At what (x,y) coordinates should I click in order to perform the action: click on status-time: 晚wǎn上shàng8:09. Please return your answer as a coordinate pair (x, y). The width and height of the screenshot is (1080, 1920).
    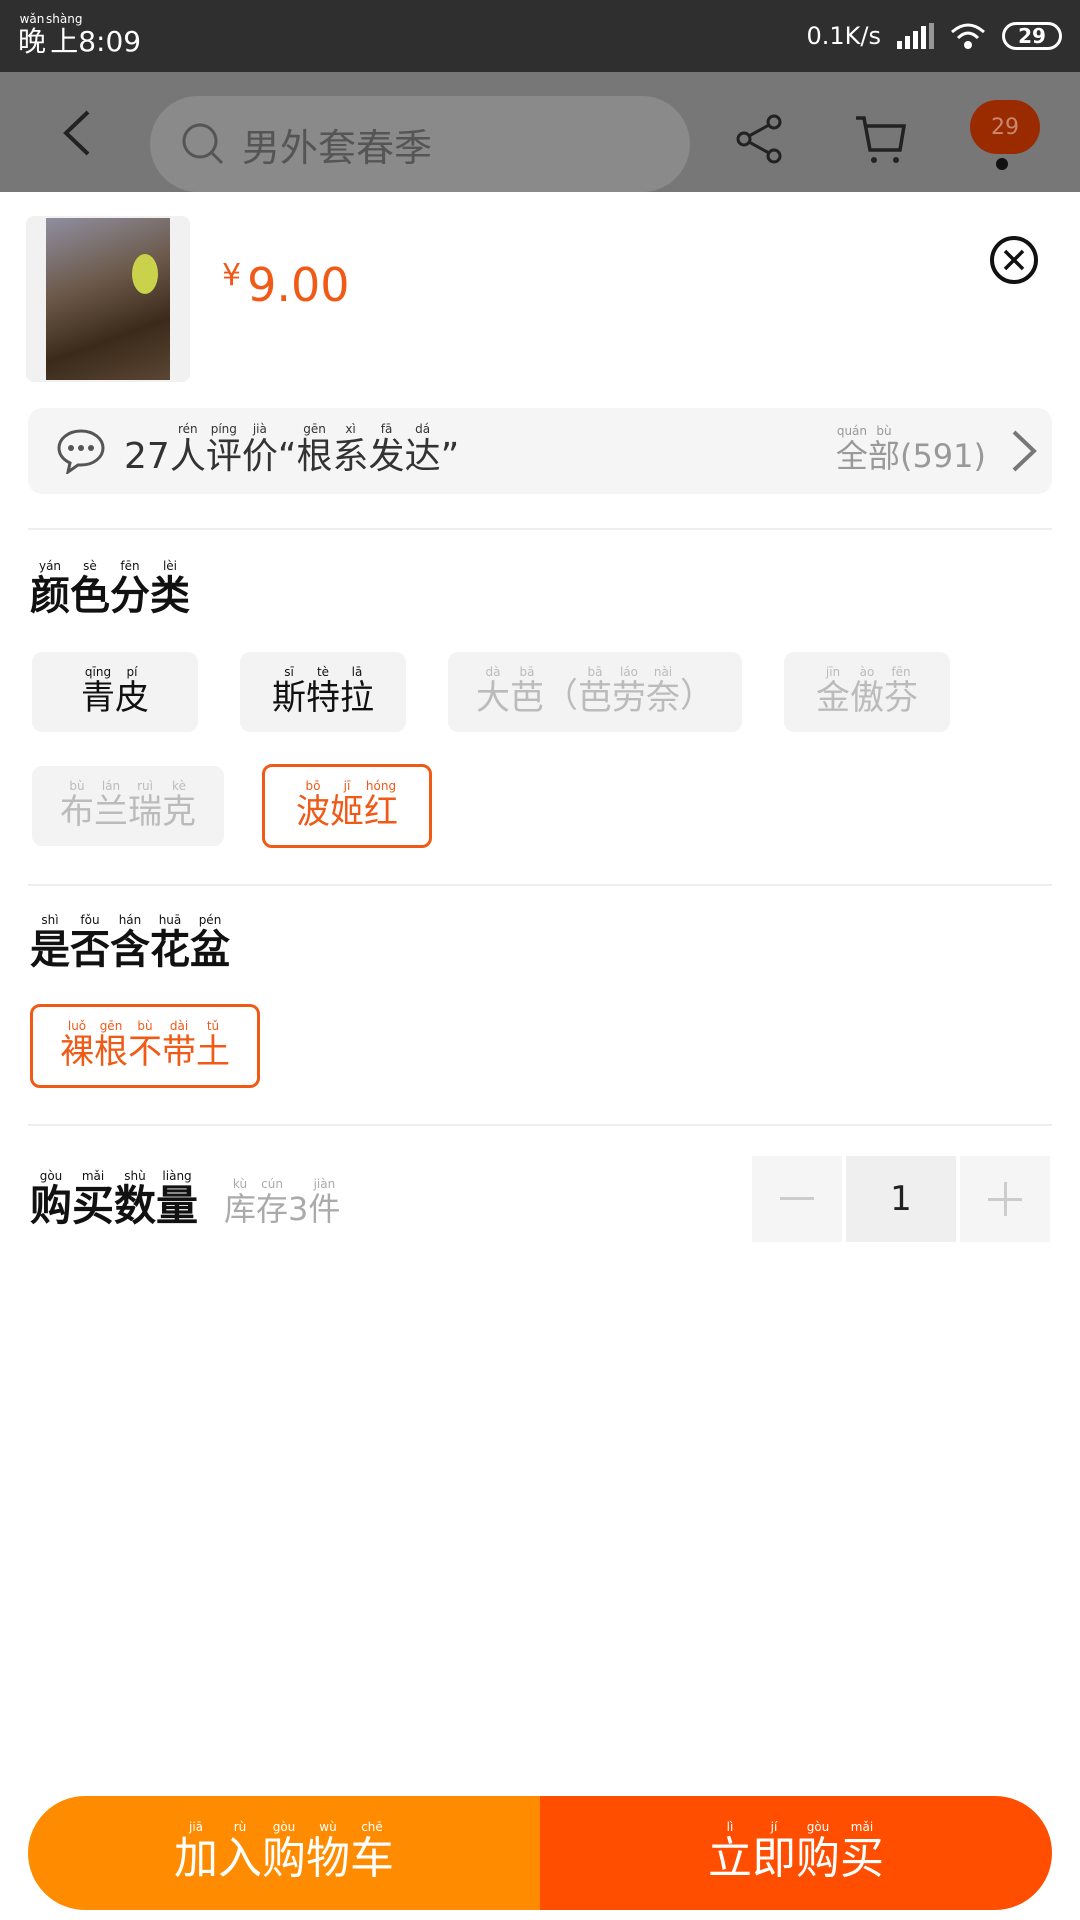
    Looking at the image, I should click on (80, 35).